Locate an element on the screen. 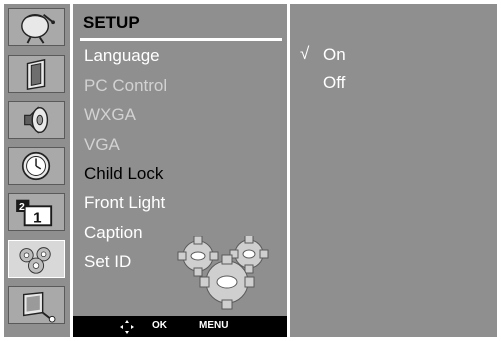 This screenshot has width=501, height=341. menu-hint-label: MENU is located at coordinates (214, 325).